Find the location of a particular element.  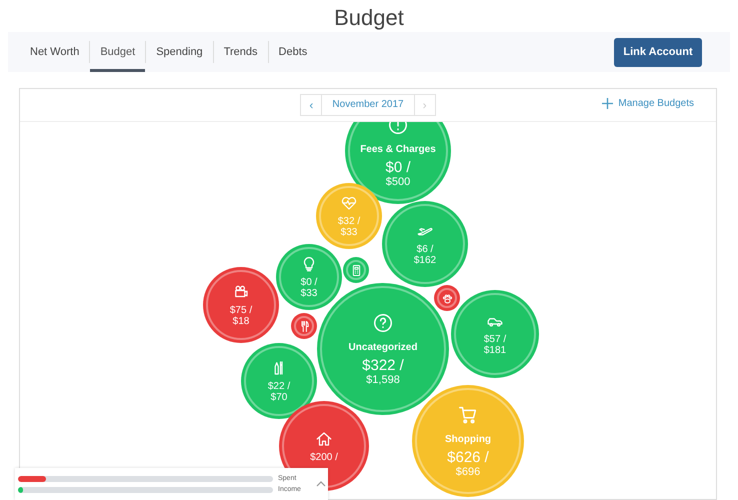

category-label: Uncategorized is located at coordinates (383, 347).